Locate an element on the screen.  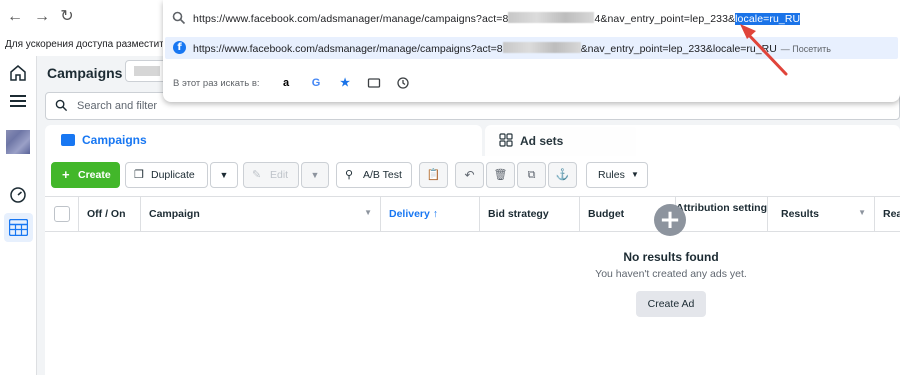
search-placeholder: Search and filter is located at coordinates (117, 106).